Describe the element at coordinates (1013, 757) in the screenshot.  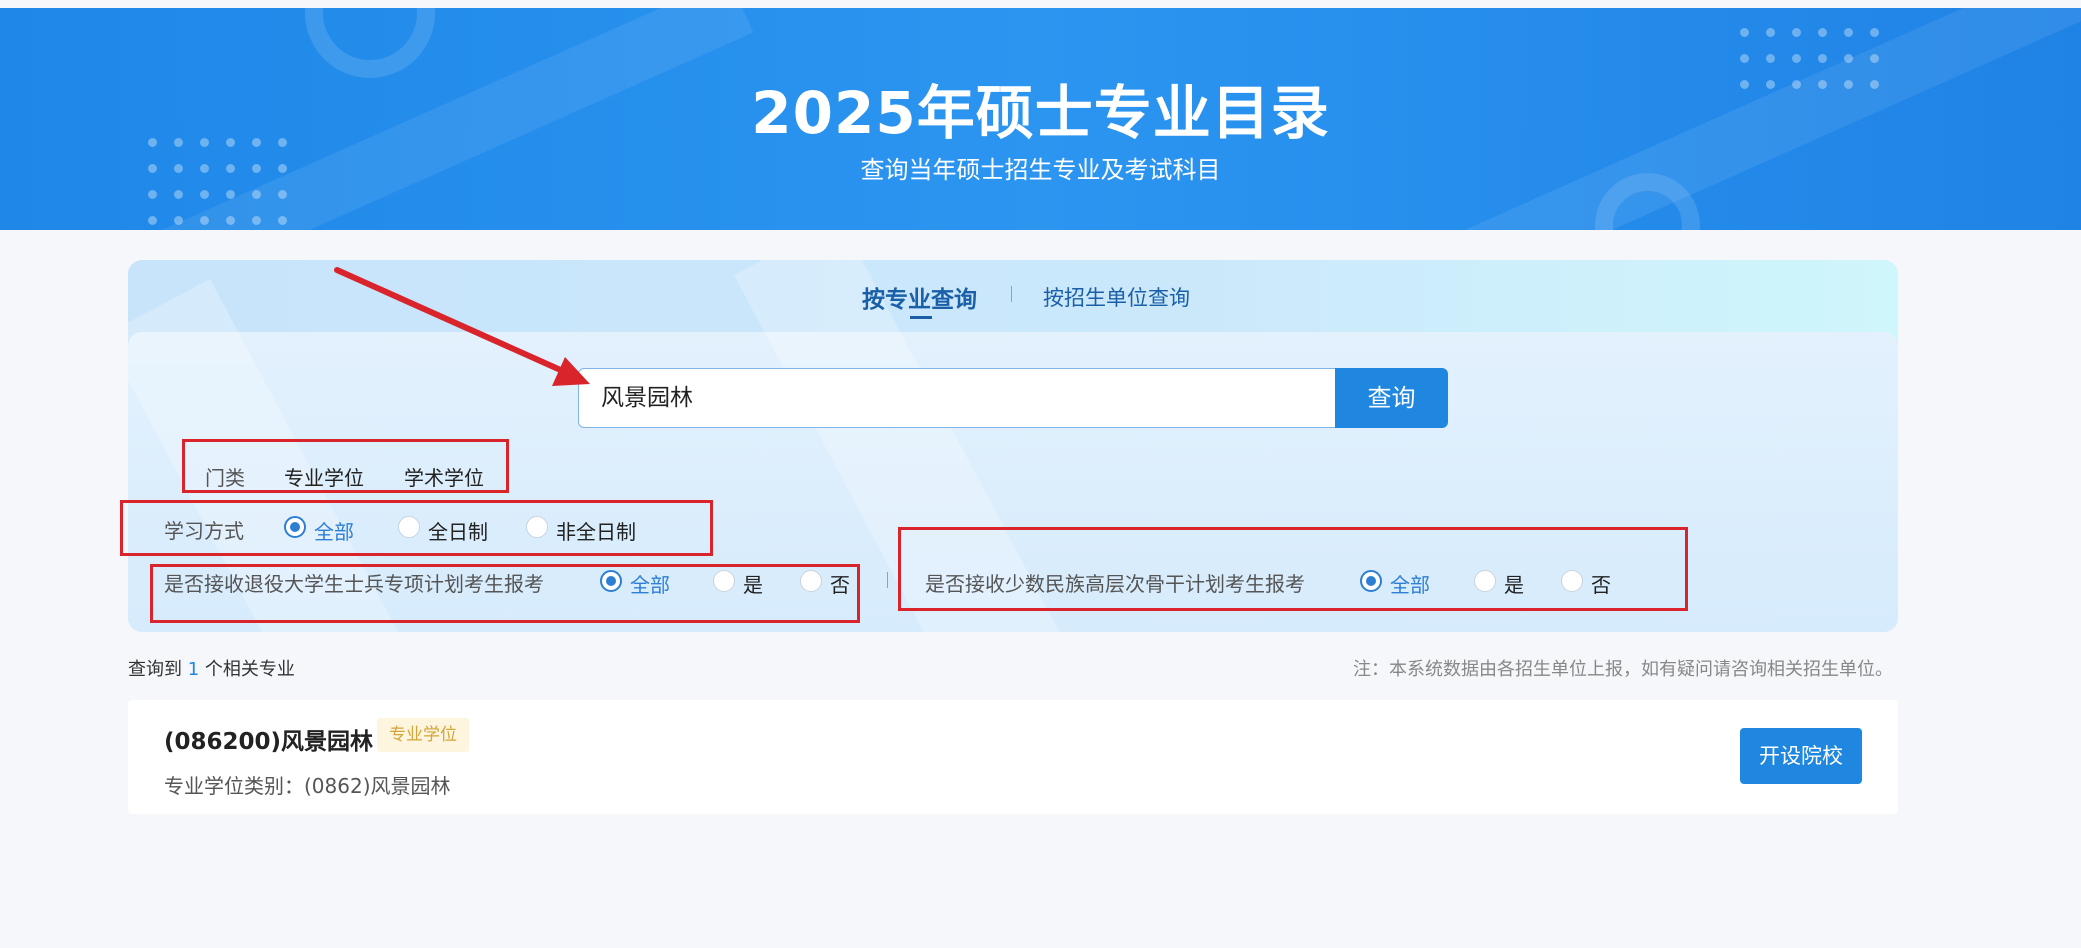
I see `result-card: (086200)风景园林 专业学位 专业学位类别：(0862)风景园林 开设院校` at that location.